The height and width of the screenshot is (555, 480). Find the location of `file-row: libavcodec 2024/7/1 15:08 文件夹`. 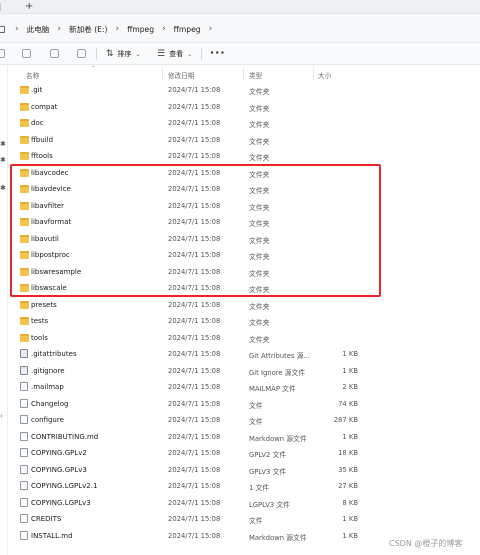

file-row: libavcodec 2024/7/1 15:08 文件夹 is located at coordinates (244, 173).